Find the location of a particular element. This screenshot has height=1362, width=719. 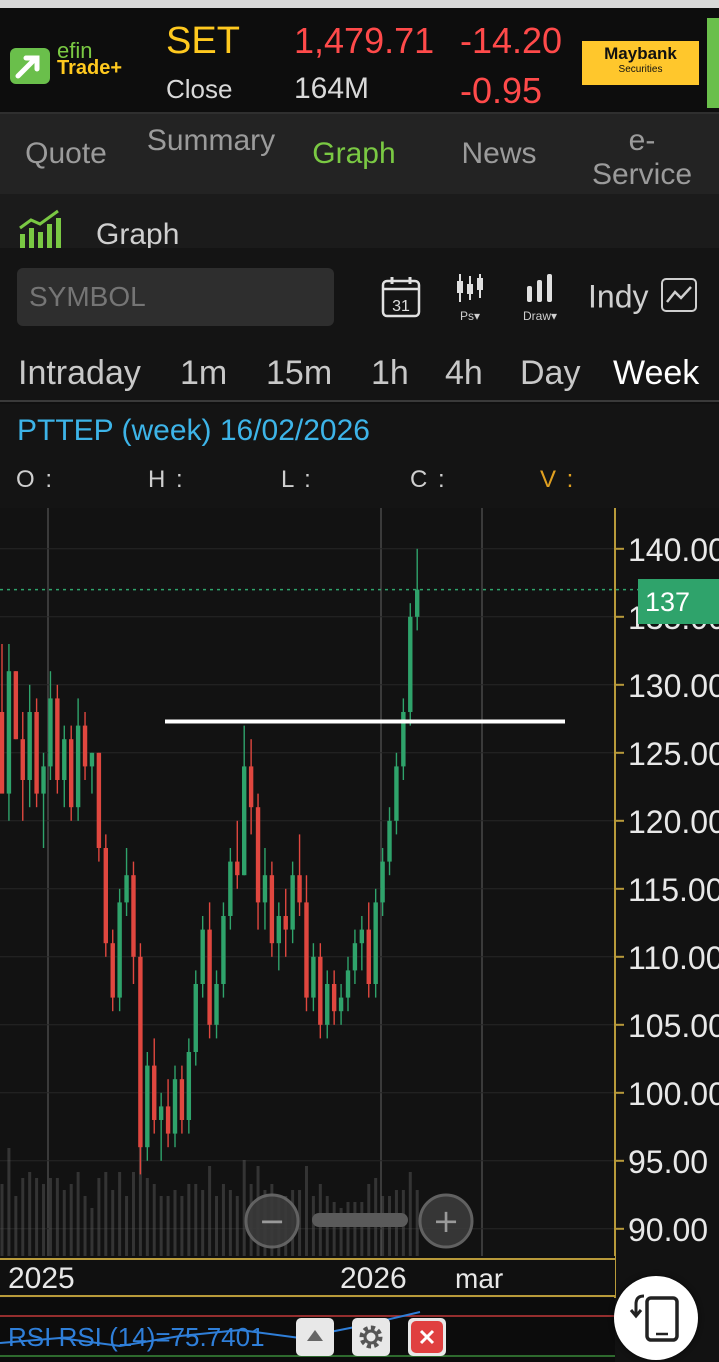

y-tick-label: 95.00 is located at coordinates (668, 1162).